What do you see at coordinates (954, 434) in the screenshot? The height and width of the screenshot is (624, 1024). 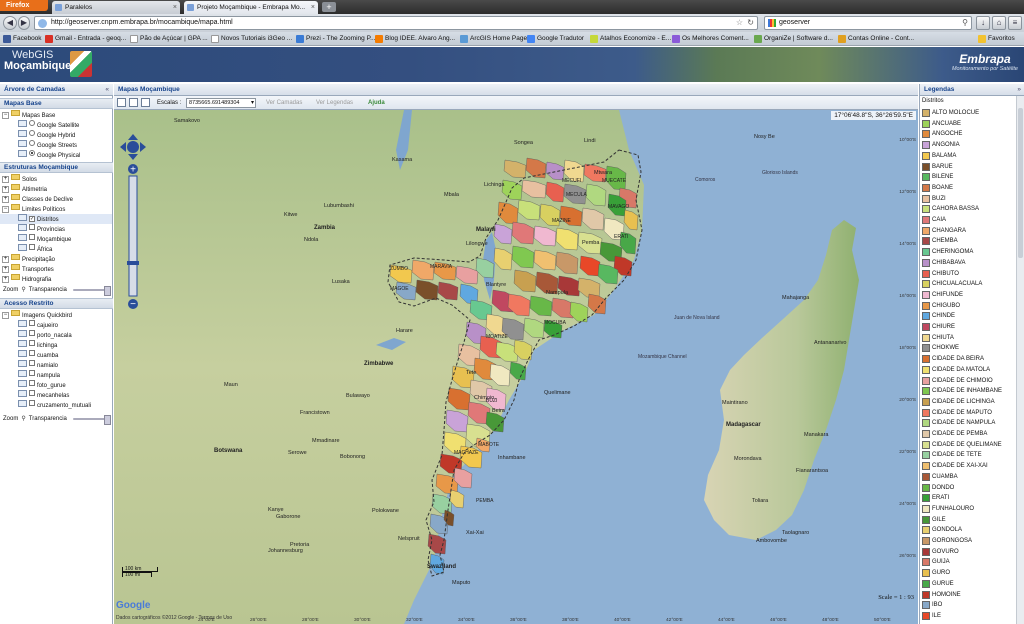 I see `legend-item: CIDADE DE PEMBA` at bounding box center [954, 434].